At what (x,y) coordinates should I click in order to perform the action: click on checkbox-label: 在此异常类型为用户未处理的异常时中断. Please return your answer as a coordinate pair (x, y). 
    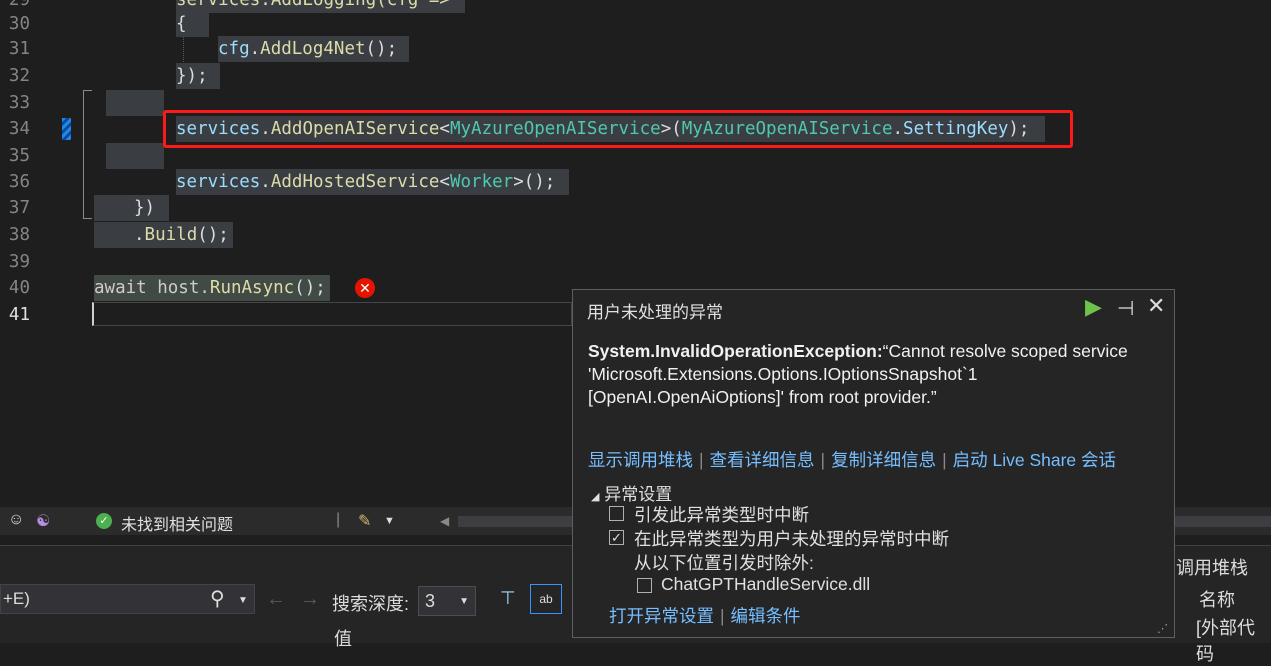
    Looking at the image, I should click on (791, 539).